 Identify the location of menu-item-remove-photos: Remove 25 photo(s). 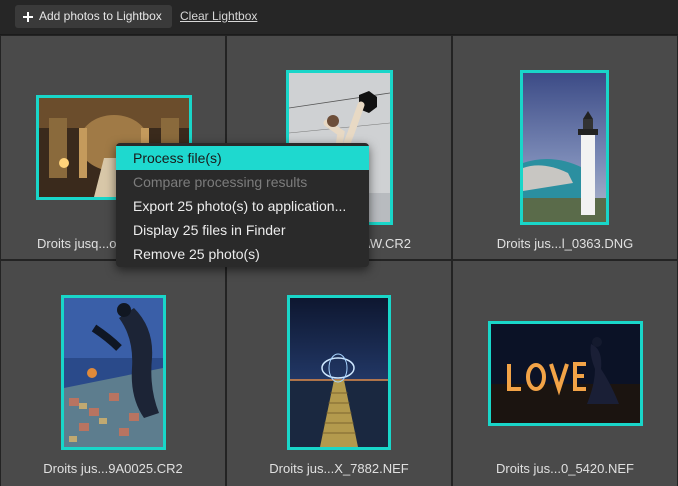
(242, 254).